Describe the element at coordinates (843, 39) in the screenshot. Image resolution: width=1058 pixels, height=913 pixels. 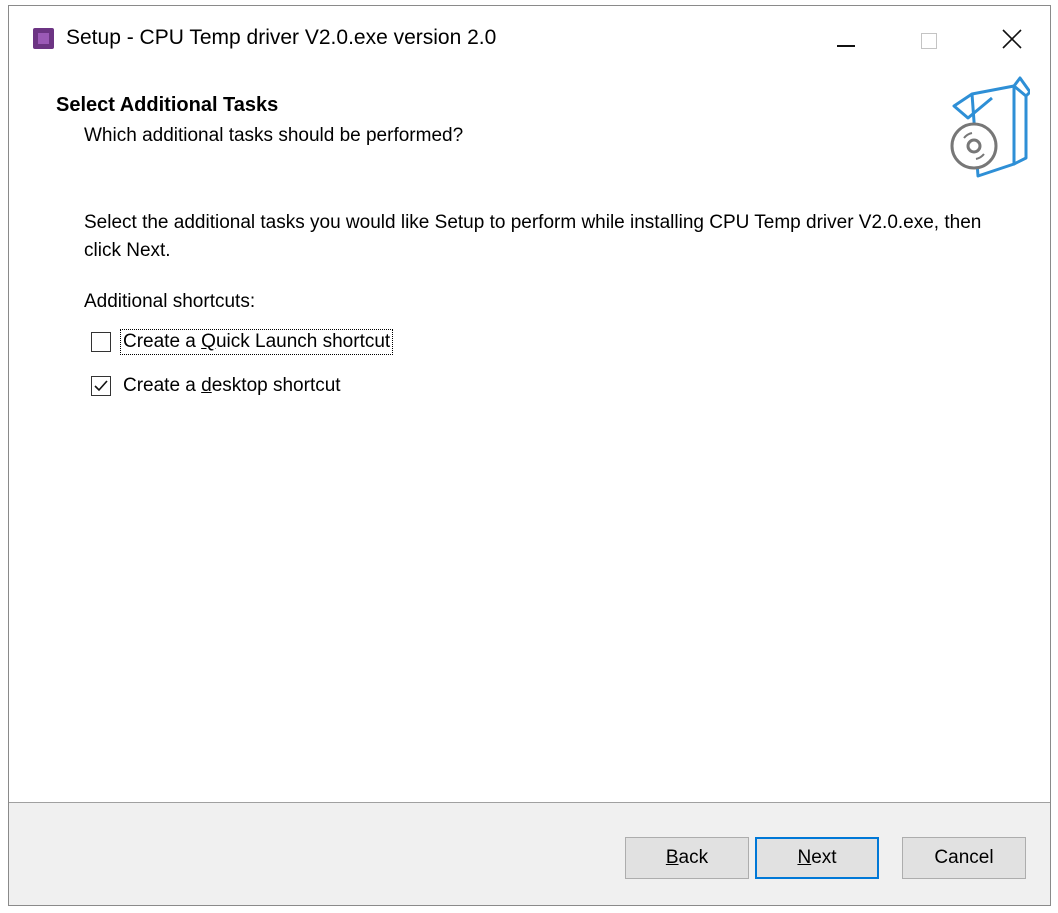
I see `minimize-button` at that location.